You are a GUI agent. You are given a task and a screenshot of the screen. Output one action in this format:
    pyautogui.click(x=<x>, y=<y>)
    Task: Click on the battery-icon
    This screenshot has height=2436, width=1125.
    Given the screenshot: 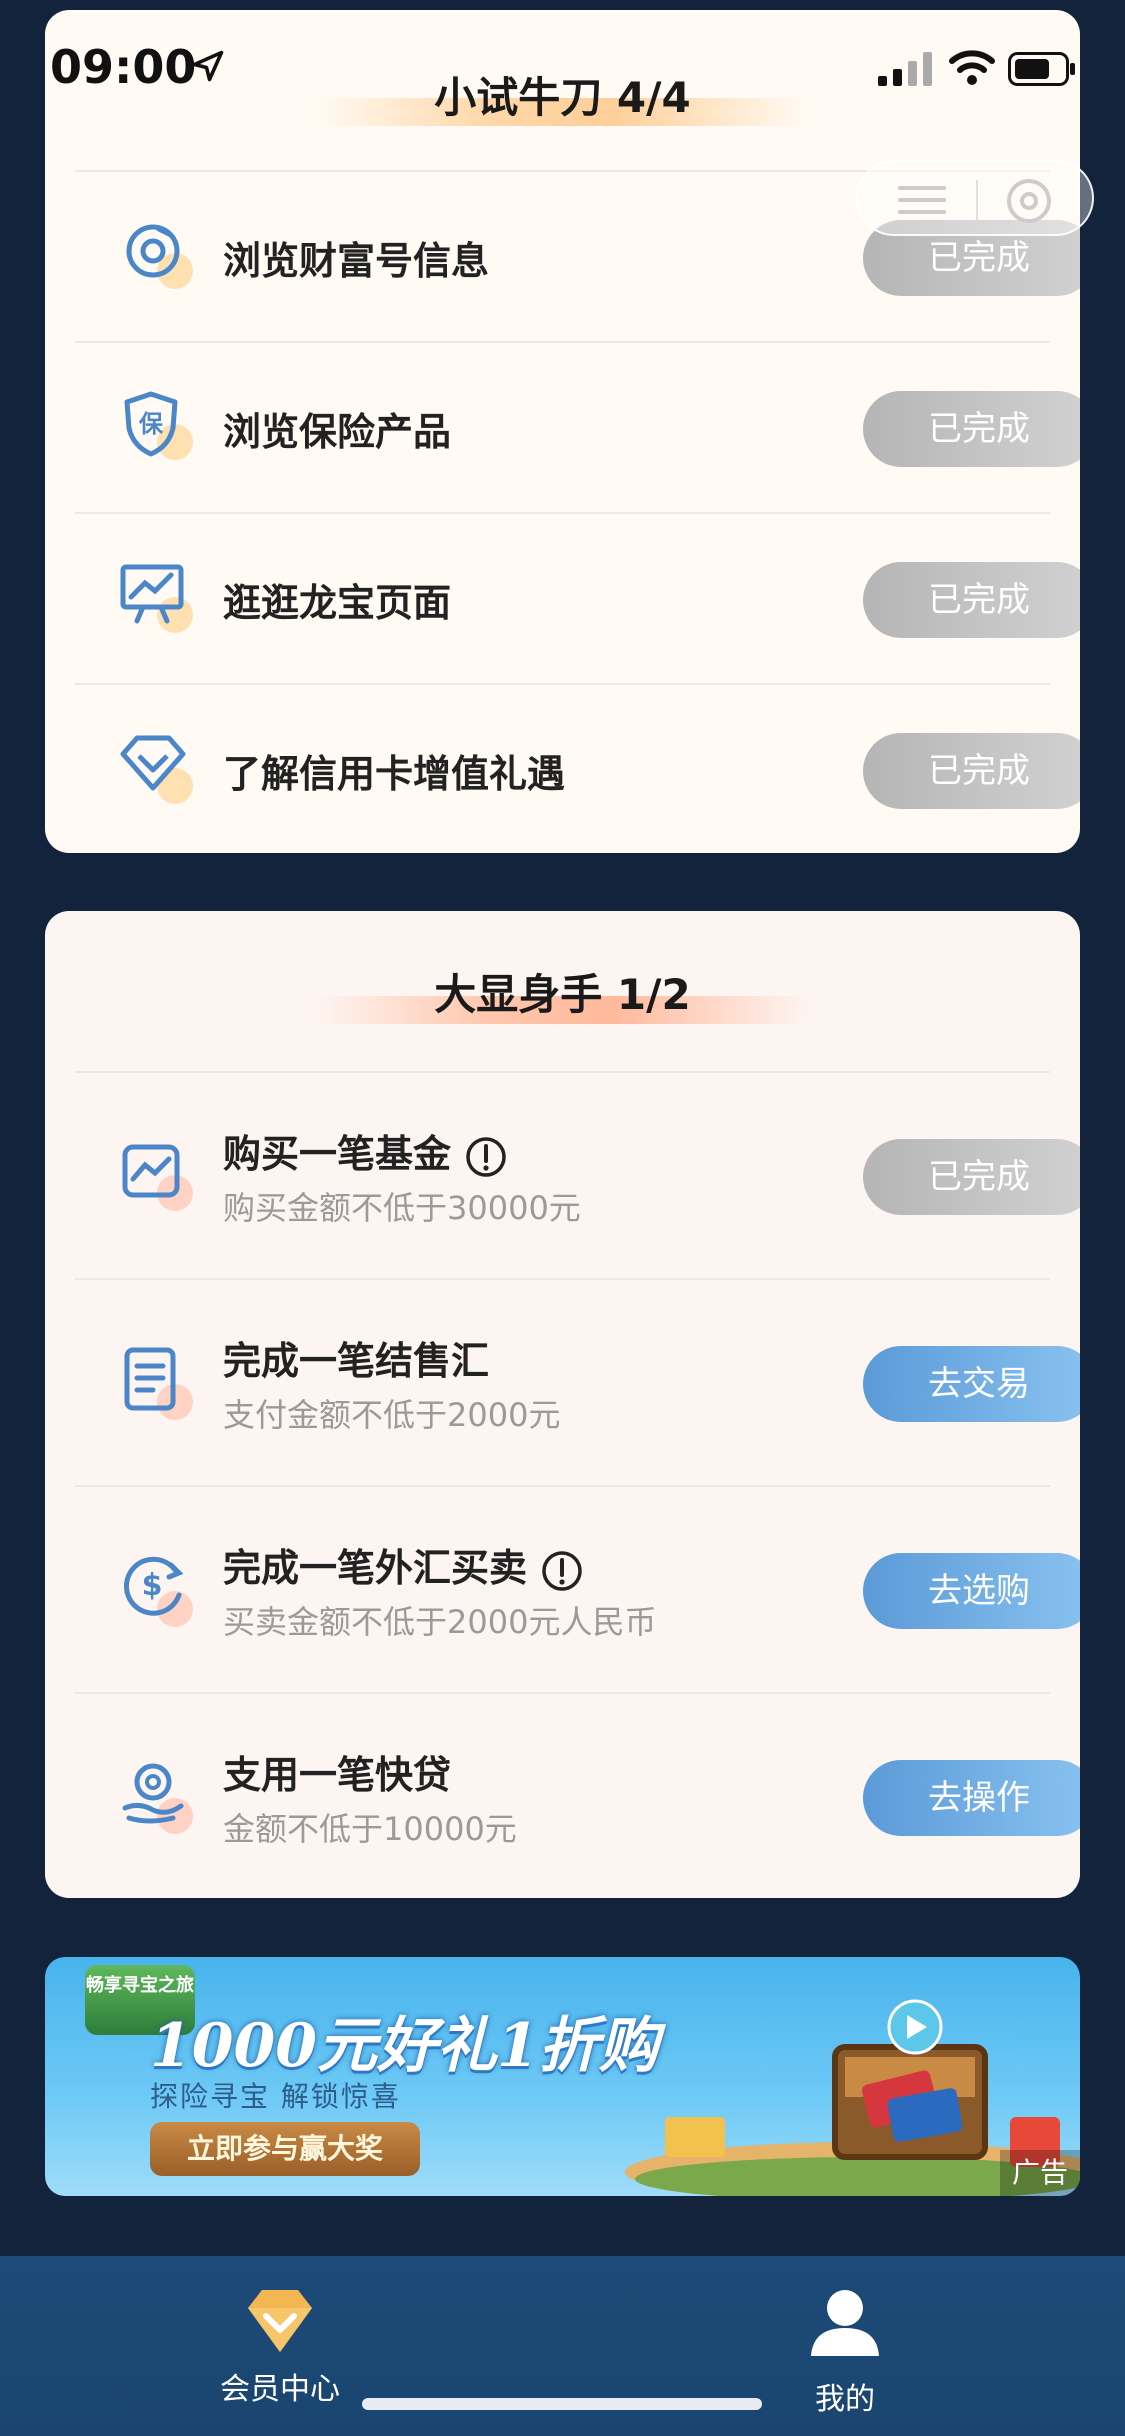 What is the action you would take?
    pyautogui.click(x=1041, y=69)
    